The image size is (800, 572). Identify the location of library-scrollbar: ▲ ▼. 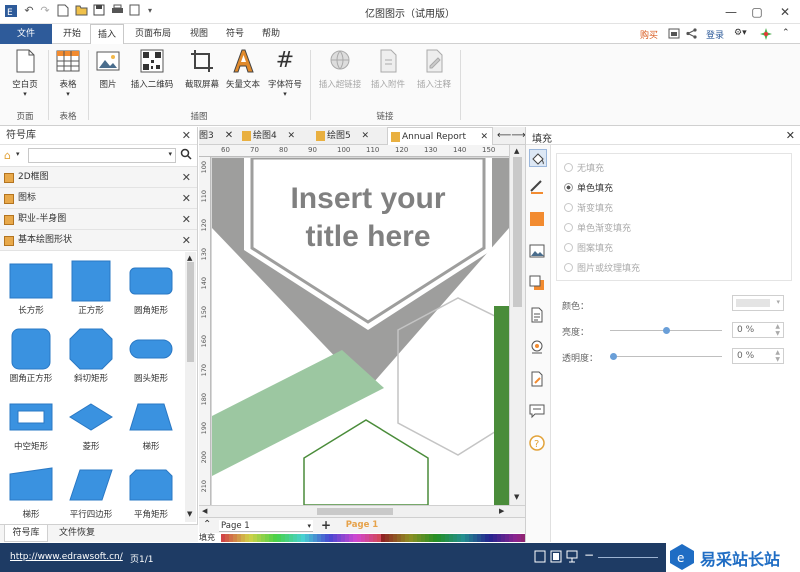
(190, 387).